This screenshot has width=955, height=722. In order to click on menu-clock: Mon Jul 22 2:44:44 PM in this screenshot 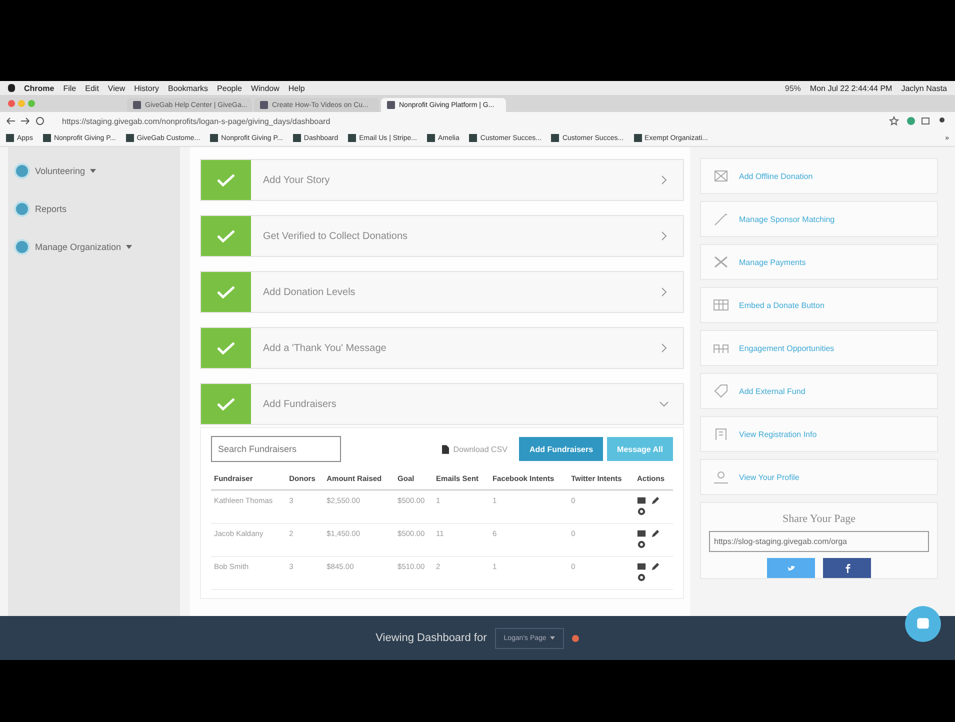, I will do `click(851, 88)`.